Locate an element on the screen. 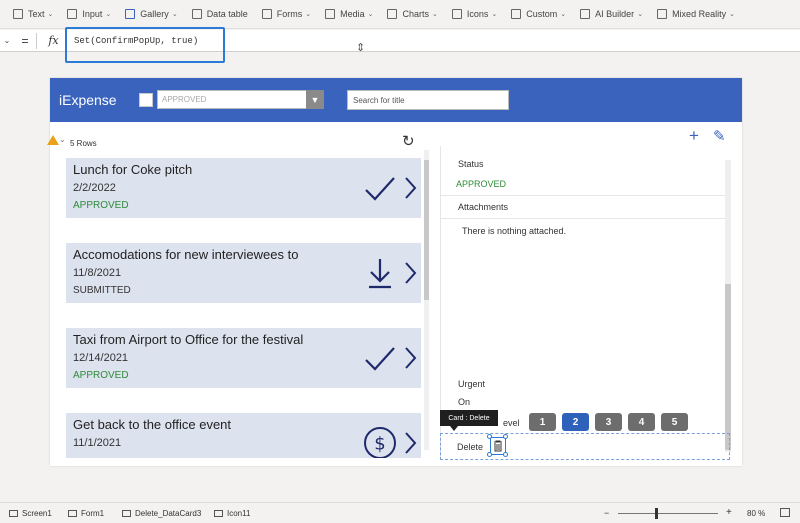  ribbon-charts-button: Charts ⌄ is located at coordinates (412, 14).